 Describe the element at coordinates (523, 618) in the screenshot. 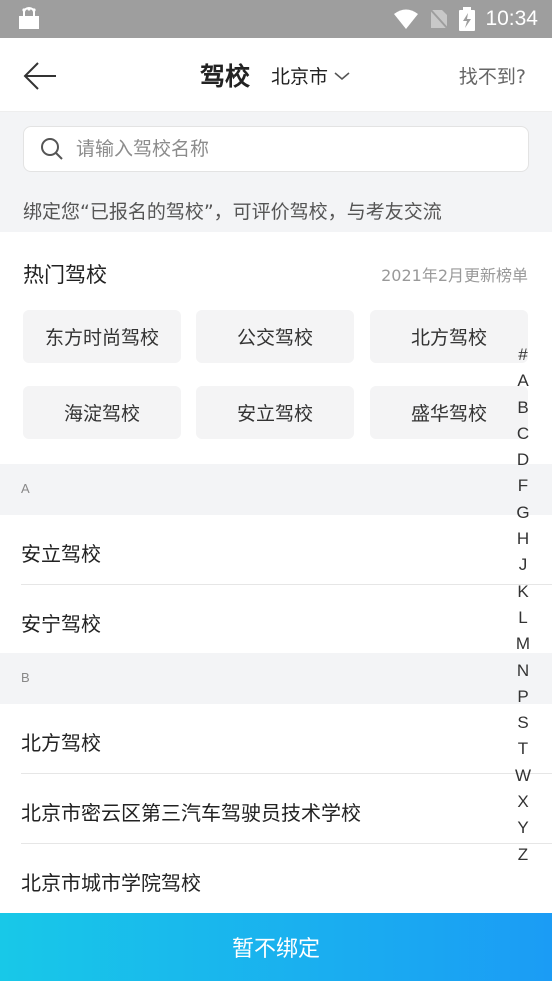

I see `index-letter: L` at that location.